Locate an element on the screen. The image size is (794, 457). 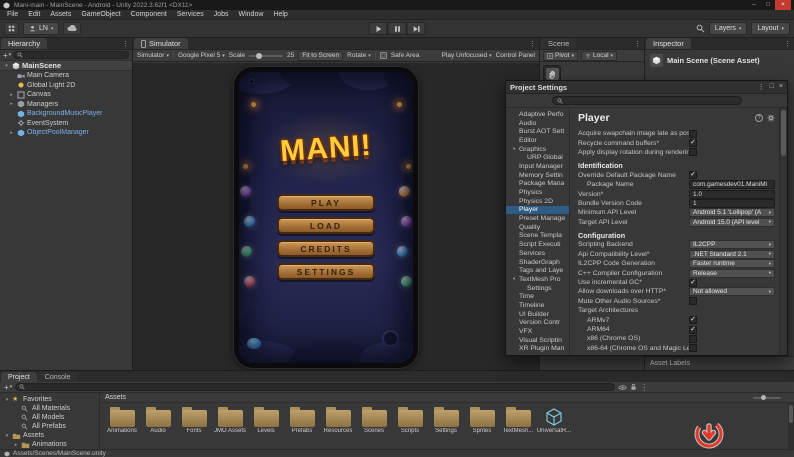
menu-item-component: Component is located at coordinates (149, 14).